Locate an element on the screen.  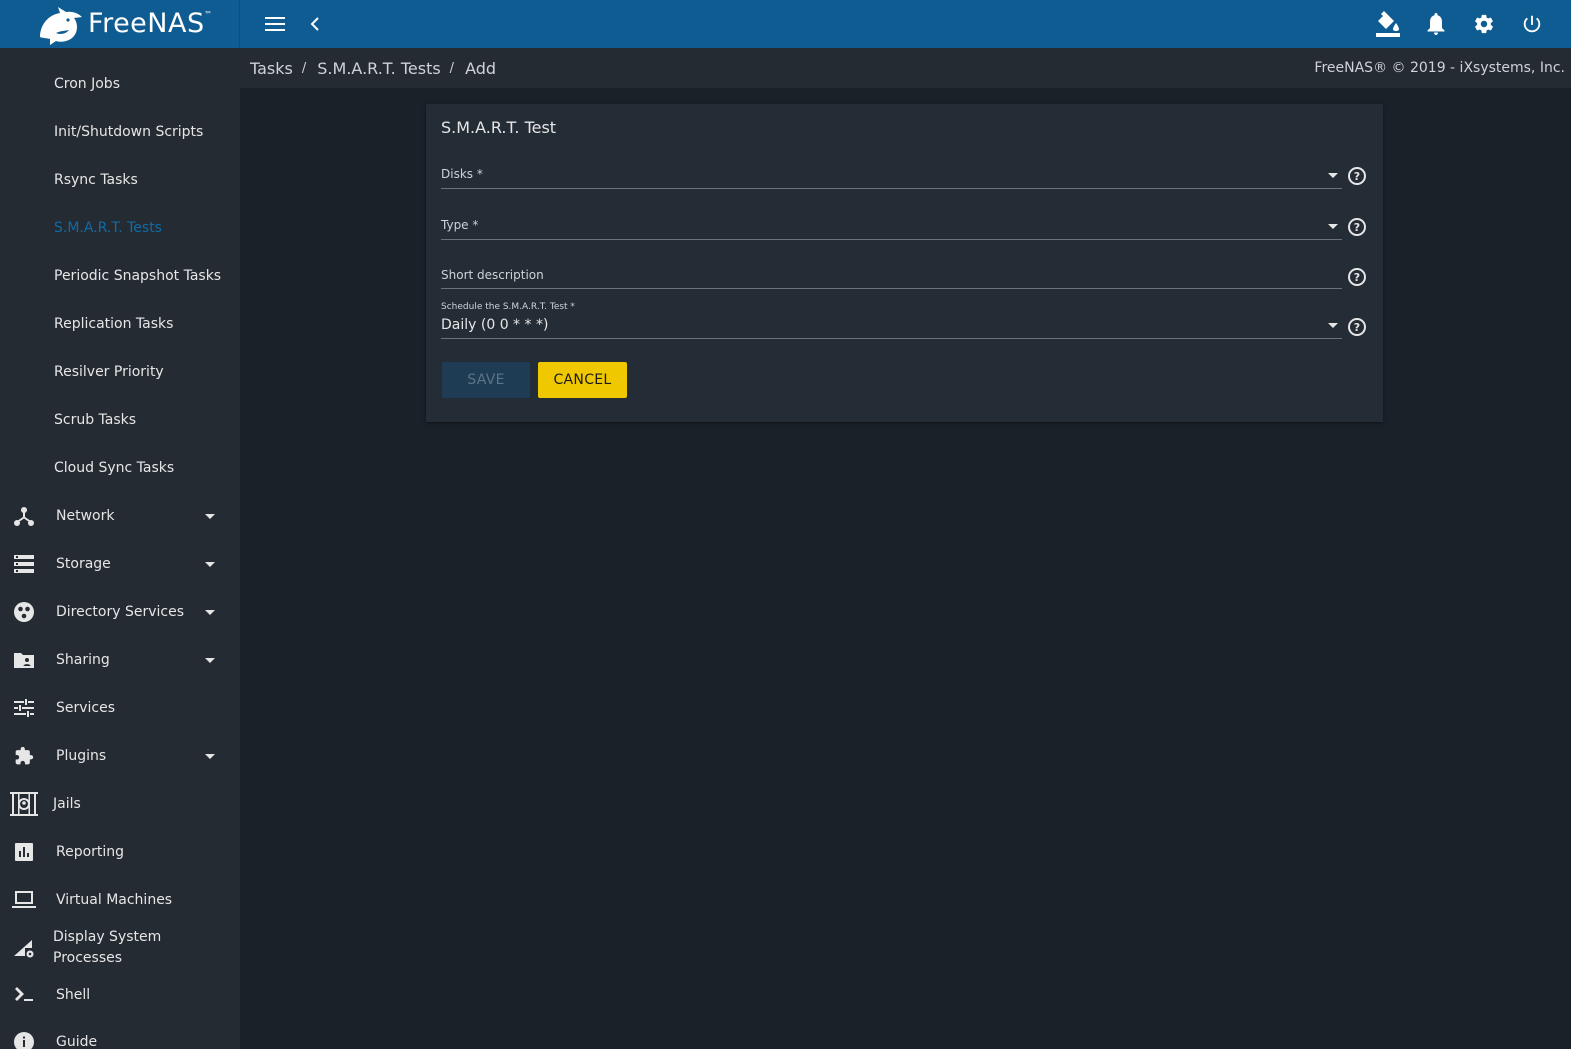
services-sliders-icon is located at coordinates (24, 708).